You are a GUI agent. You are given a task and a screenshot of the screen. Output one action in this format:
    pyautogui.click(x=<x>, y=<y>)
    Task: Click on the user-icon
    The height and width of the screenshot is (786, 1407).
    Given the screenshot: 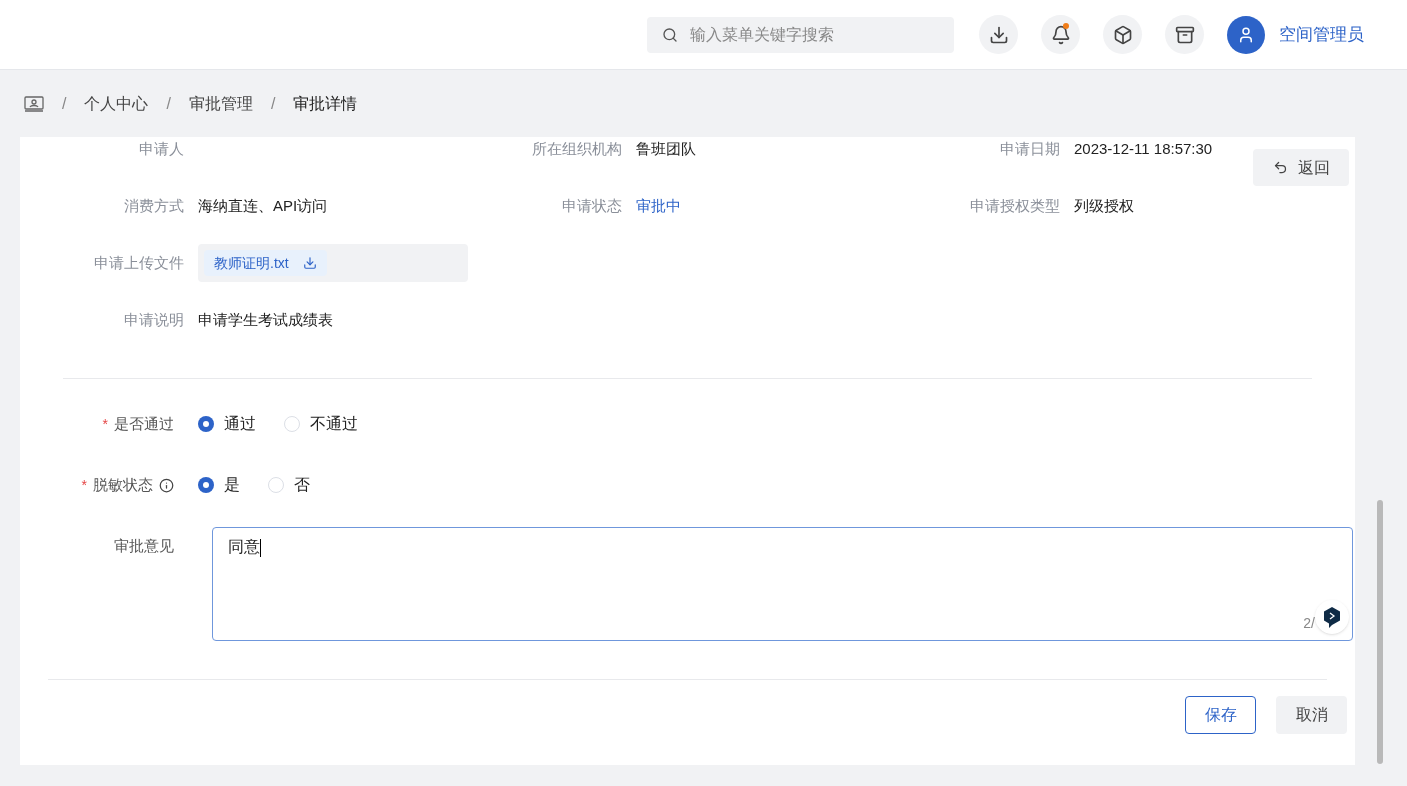 What is the action you would take?
    pyautogui.click(x=1246, y=34)
    